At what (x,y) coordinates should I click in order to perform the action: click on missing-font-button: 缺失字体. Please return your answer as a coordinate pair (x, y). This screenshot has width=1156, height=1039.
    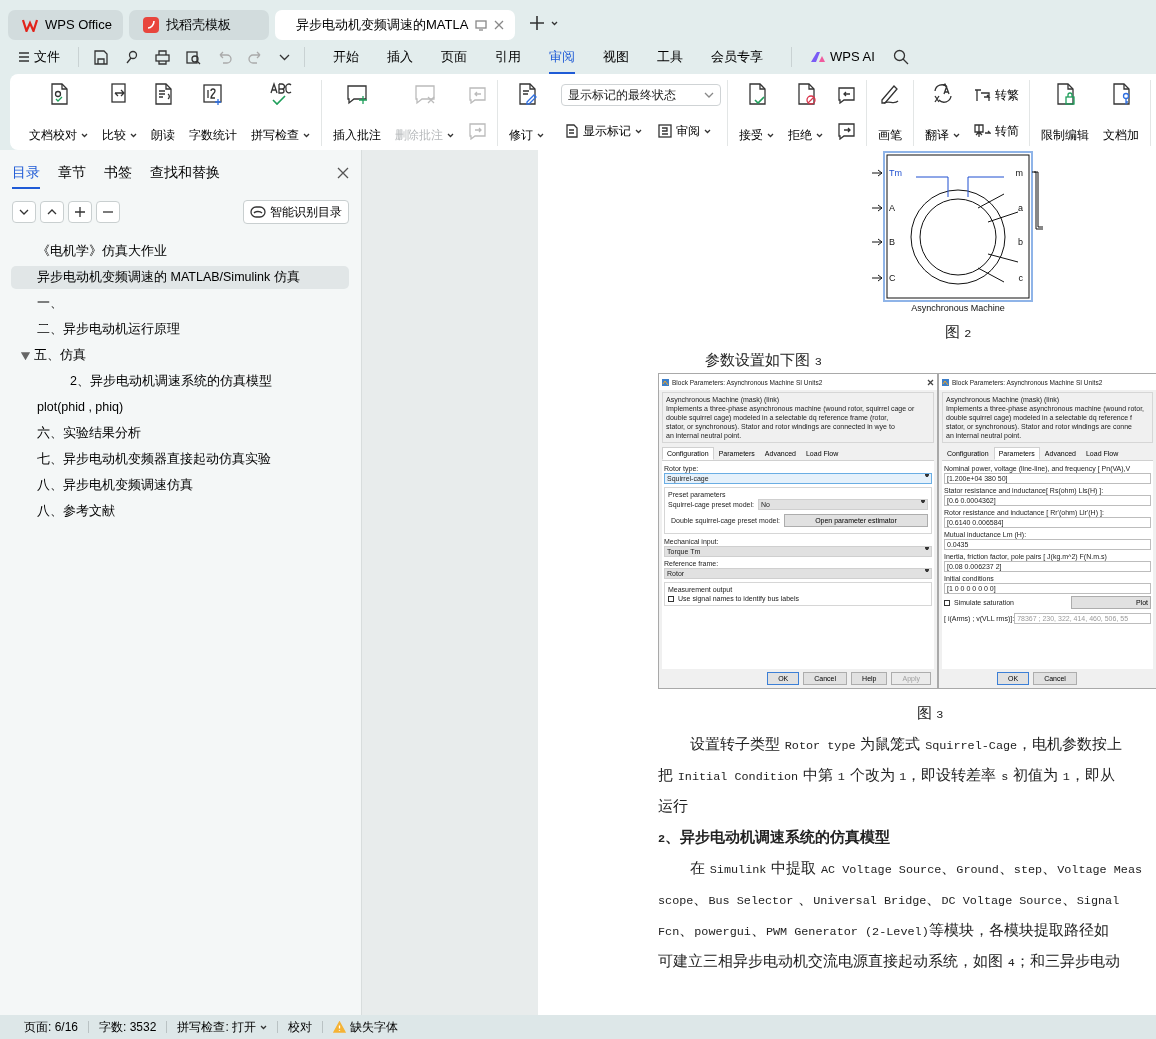
    Looking at the image, I should click on (366, 1027).